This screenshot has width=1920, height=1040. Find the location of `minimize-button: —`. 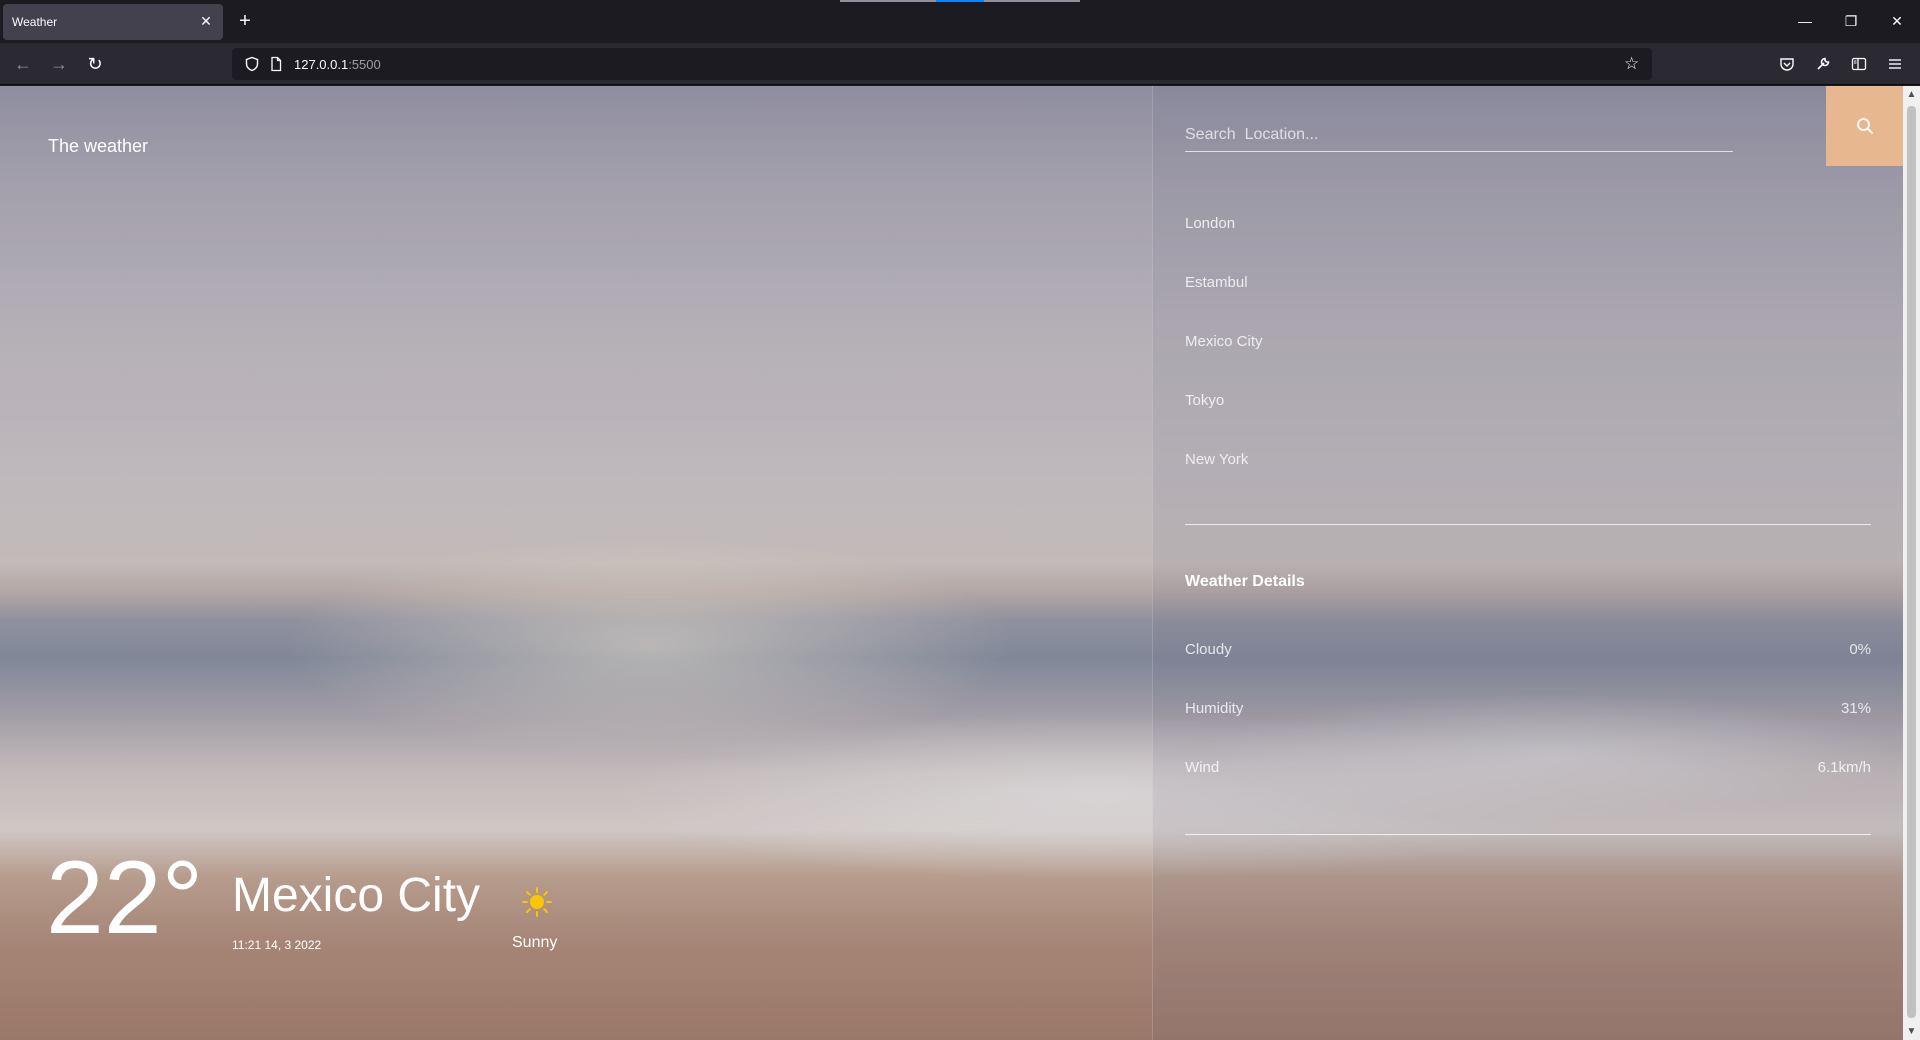

minimize-button: — is located at coordinates (1805, 21).